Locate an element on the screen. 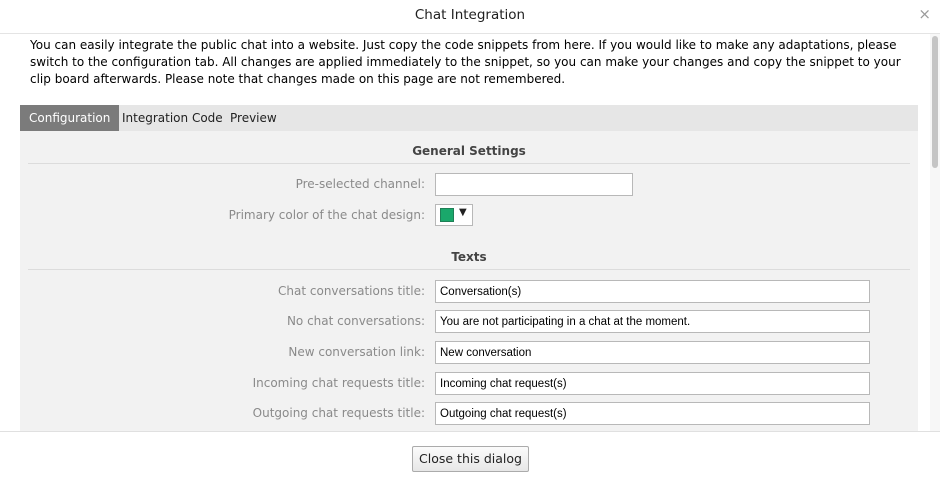  incoming-chat-requests-title-label: Incoming chat requests title: is located at coordinates (338, 383).